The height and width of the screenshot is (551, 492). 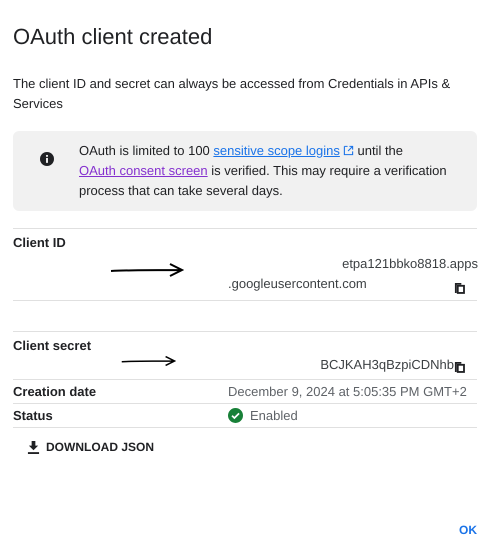 I want to click on field-value: December 9, 2024 at 5:05:35 PM GMT+2, so click(x=347, y=391).